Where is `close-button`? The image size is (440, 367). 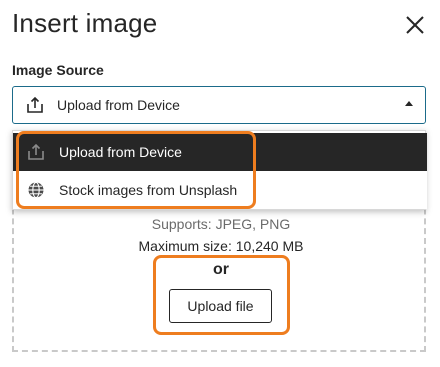
close-button is located at coordinates (415, 25).